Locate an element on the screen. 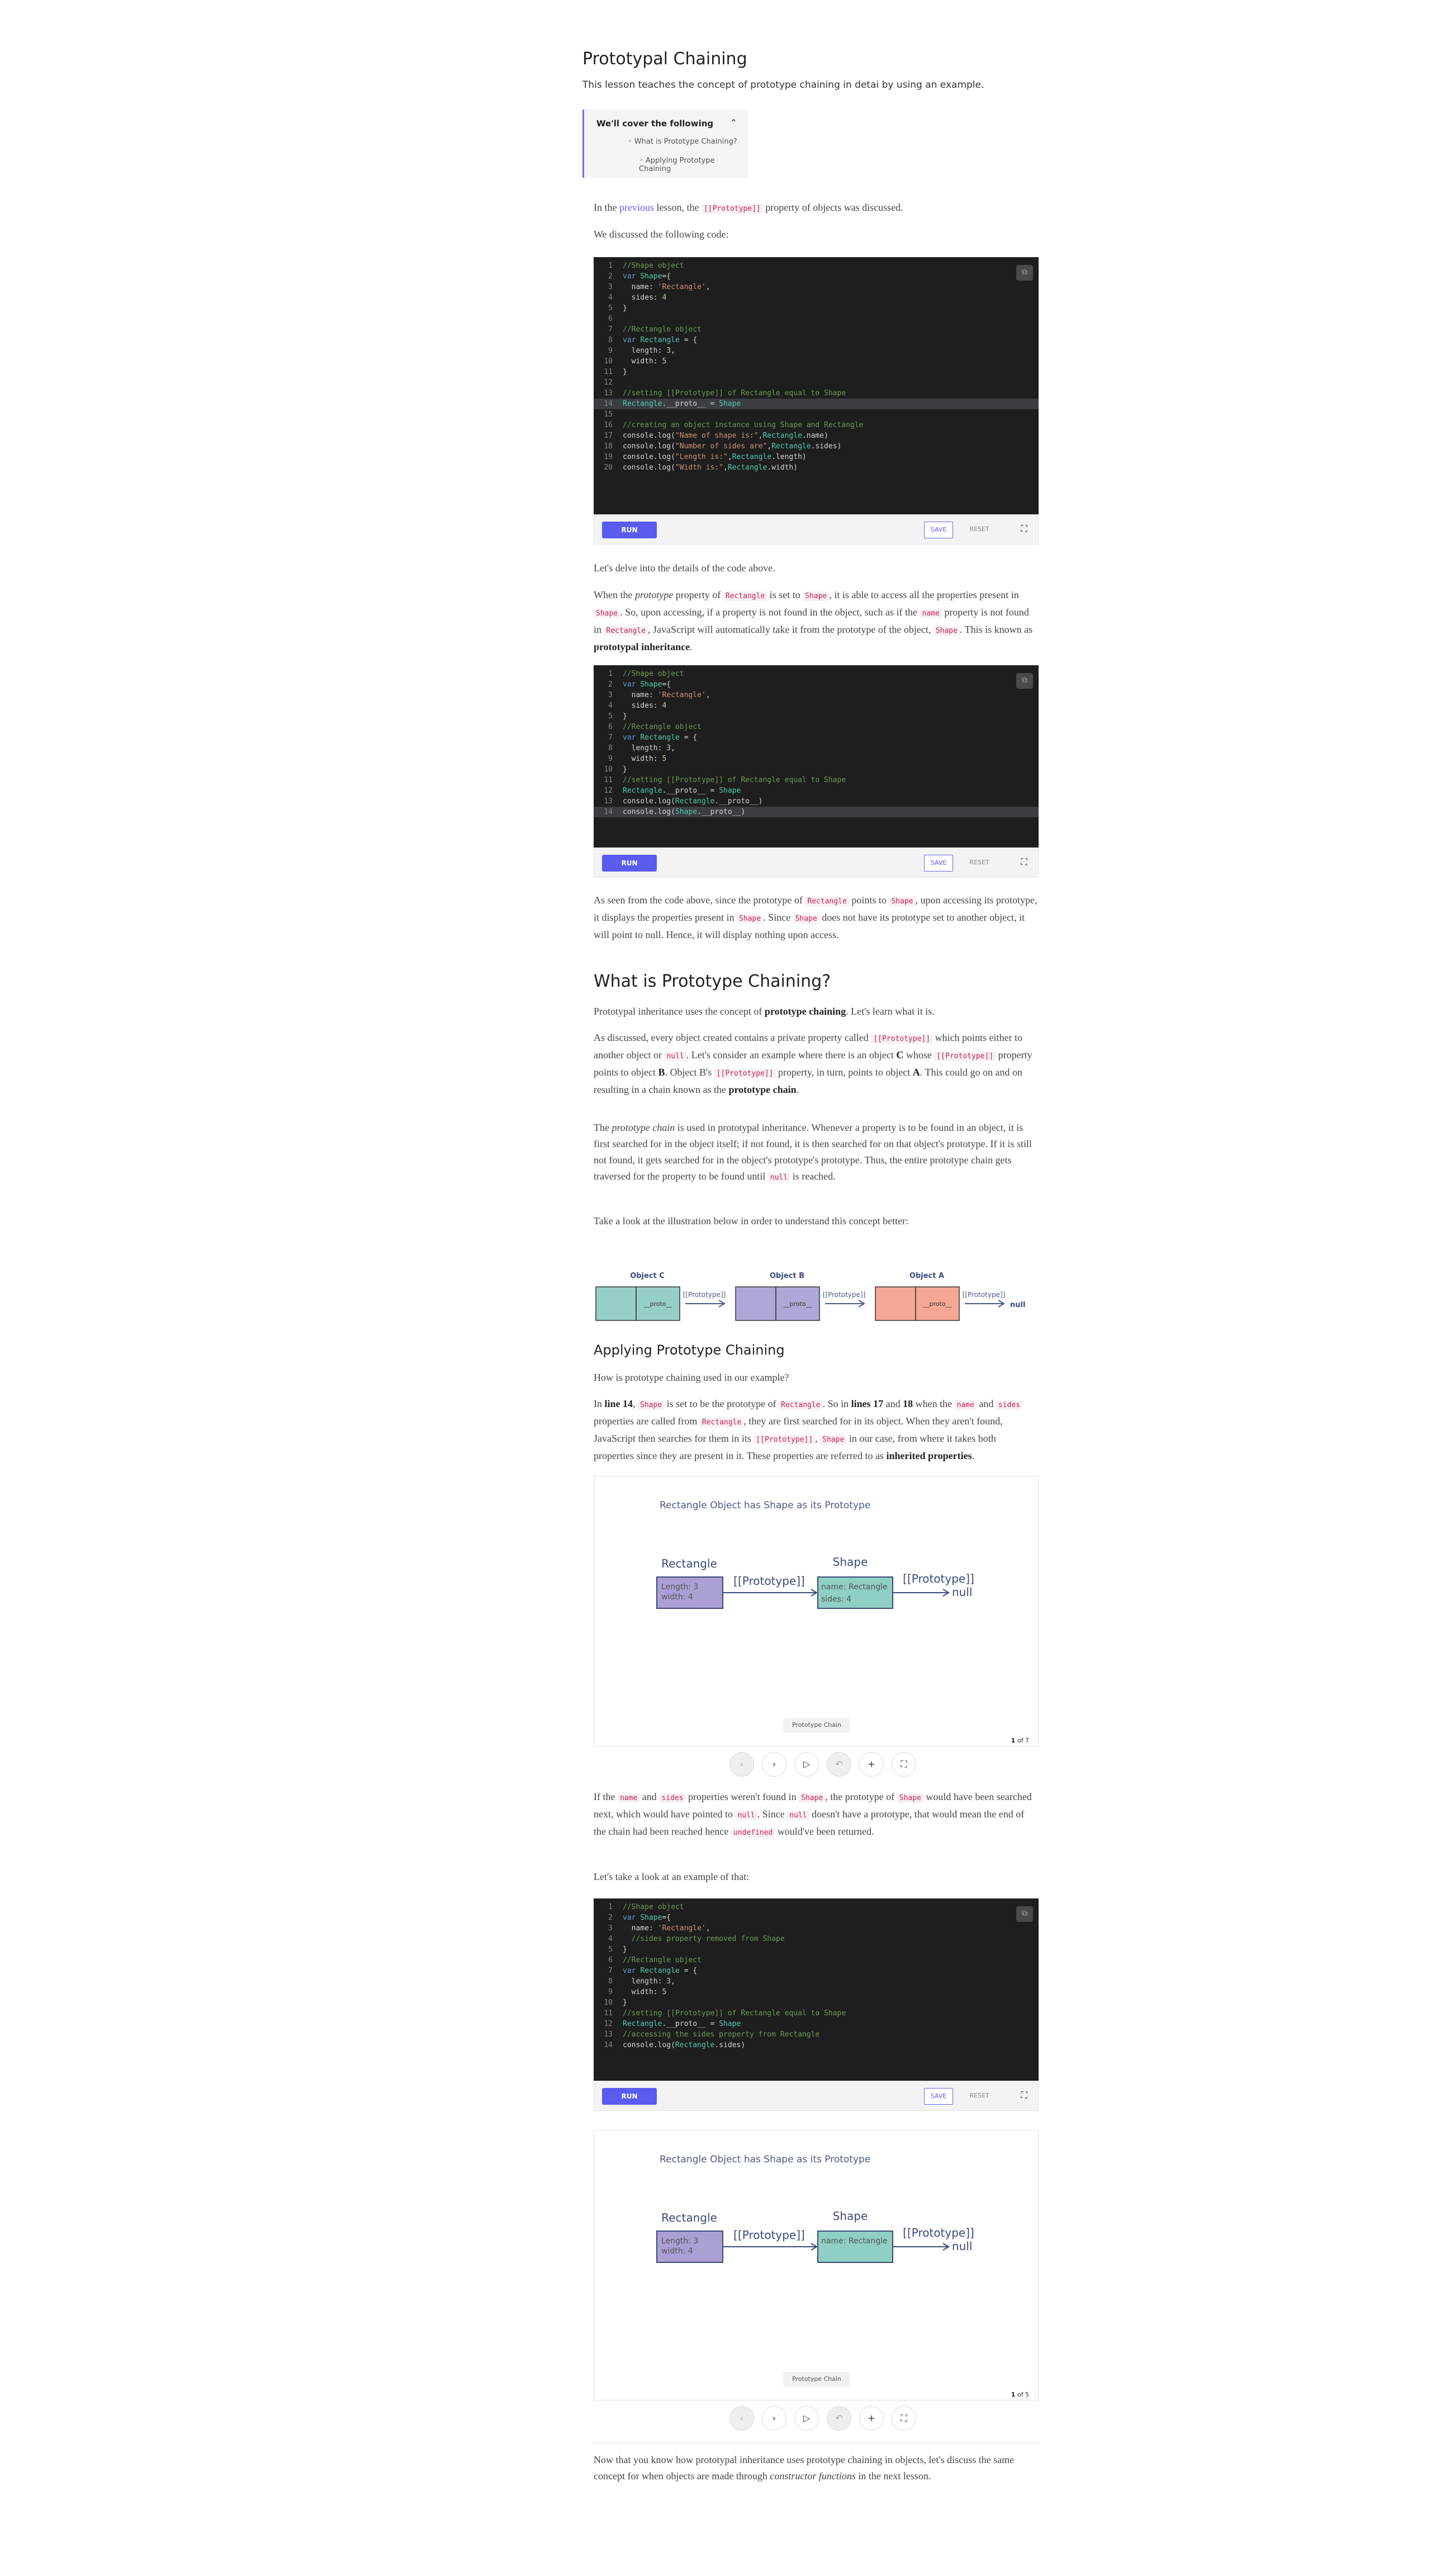 This screenshot has width=1431, height=2576. code-line: 9 length: 3, is located at coordinates (816, 350).